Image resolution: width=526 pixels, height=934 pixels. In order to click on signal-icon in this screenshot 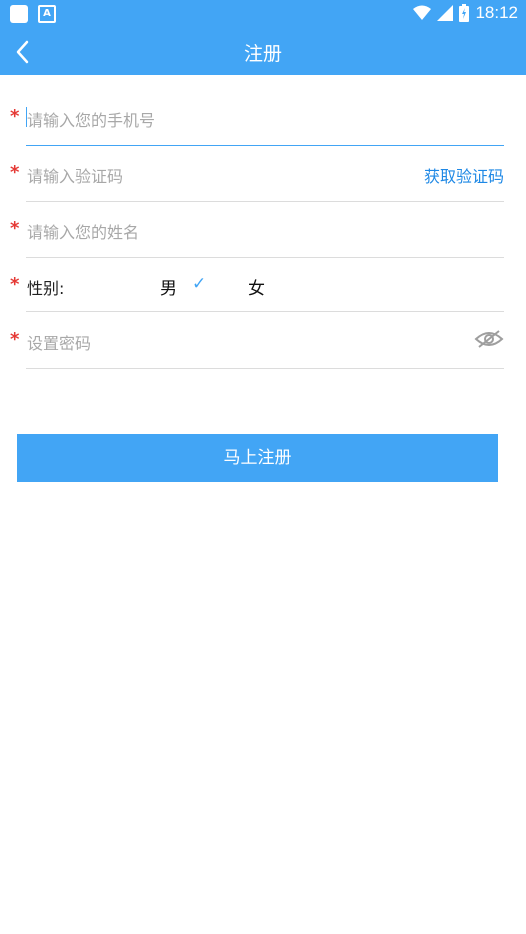, I will do `click(445, 13)`.